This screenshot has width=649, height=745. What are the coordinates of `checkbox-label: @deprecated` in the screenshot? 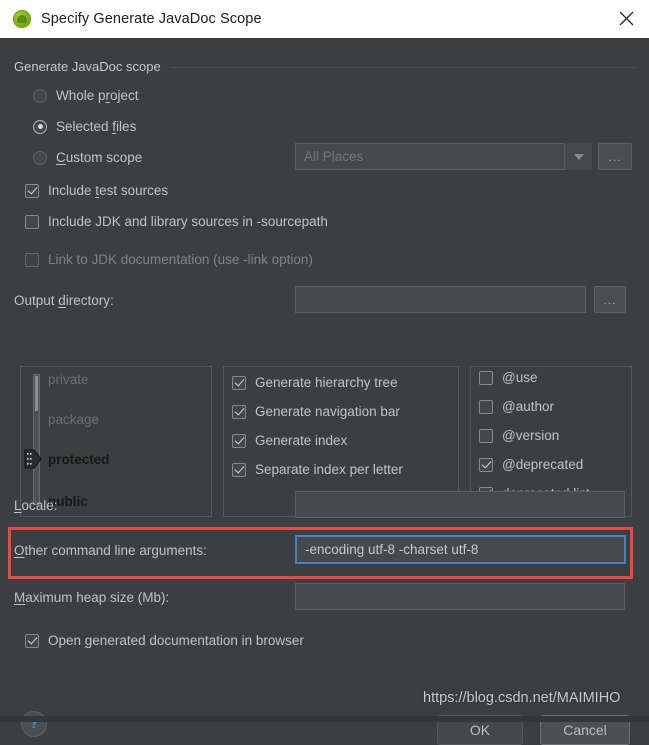 It's located at (543, 464).